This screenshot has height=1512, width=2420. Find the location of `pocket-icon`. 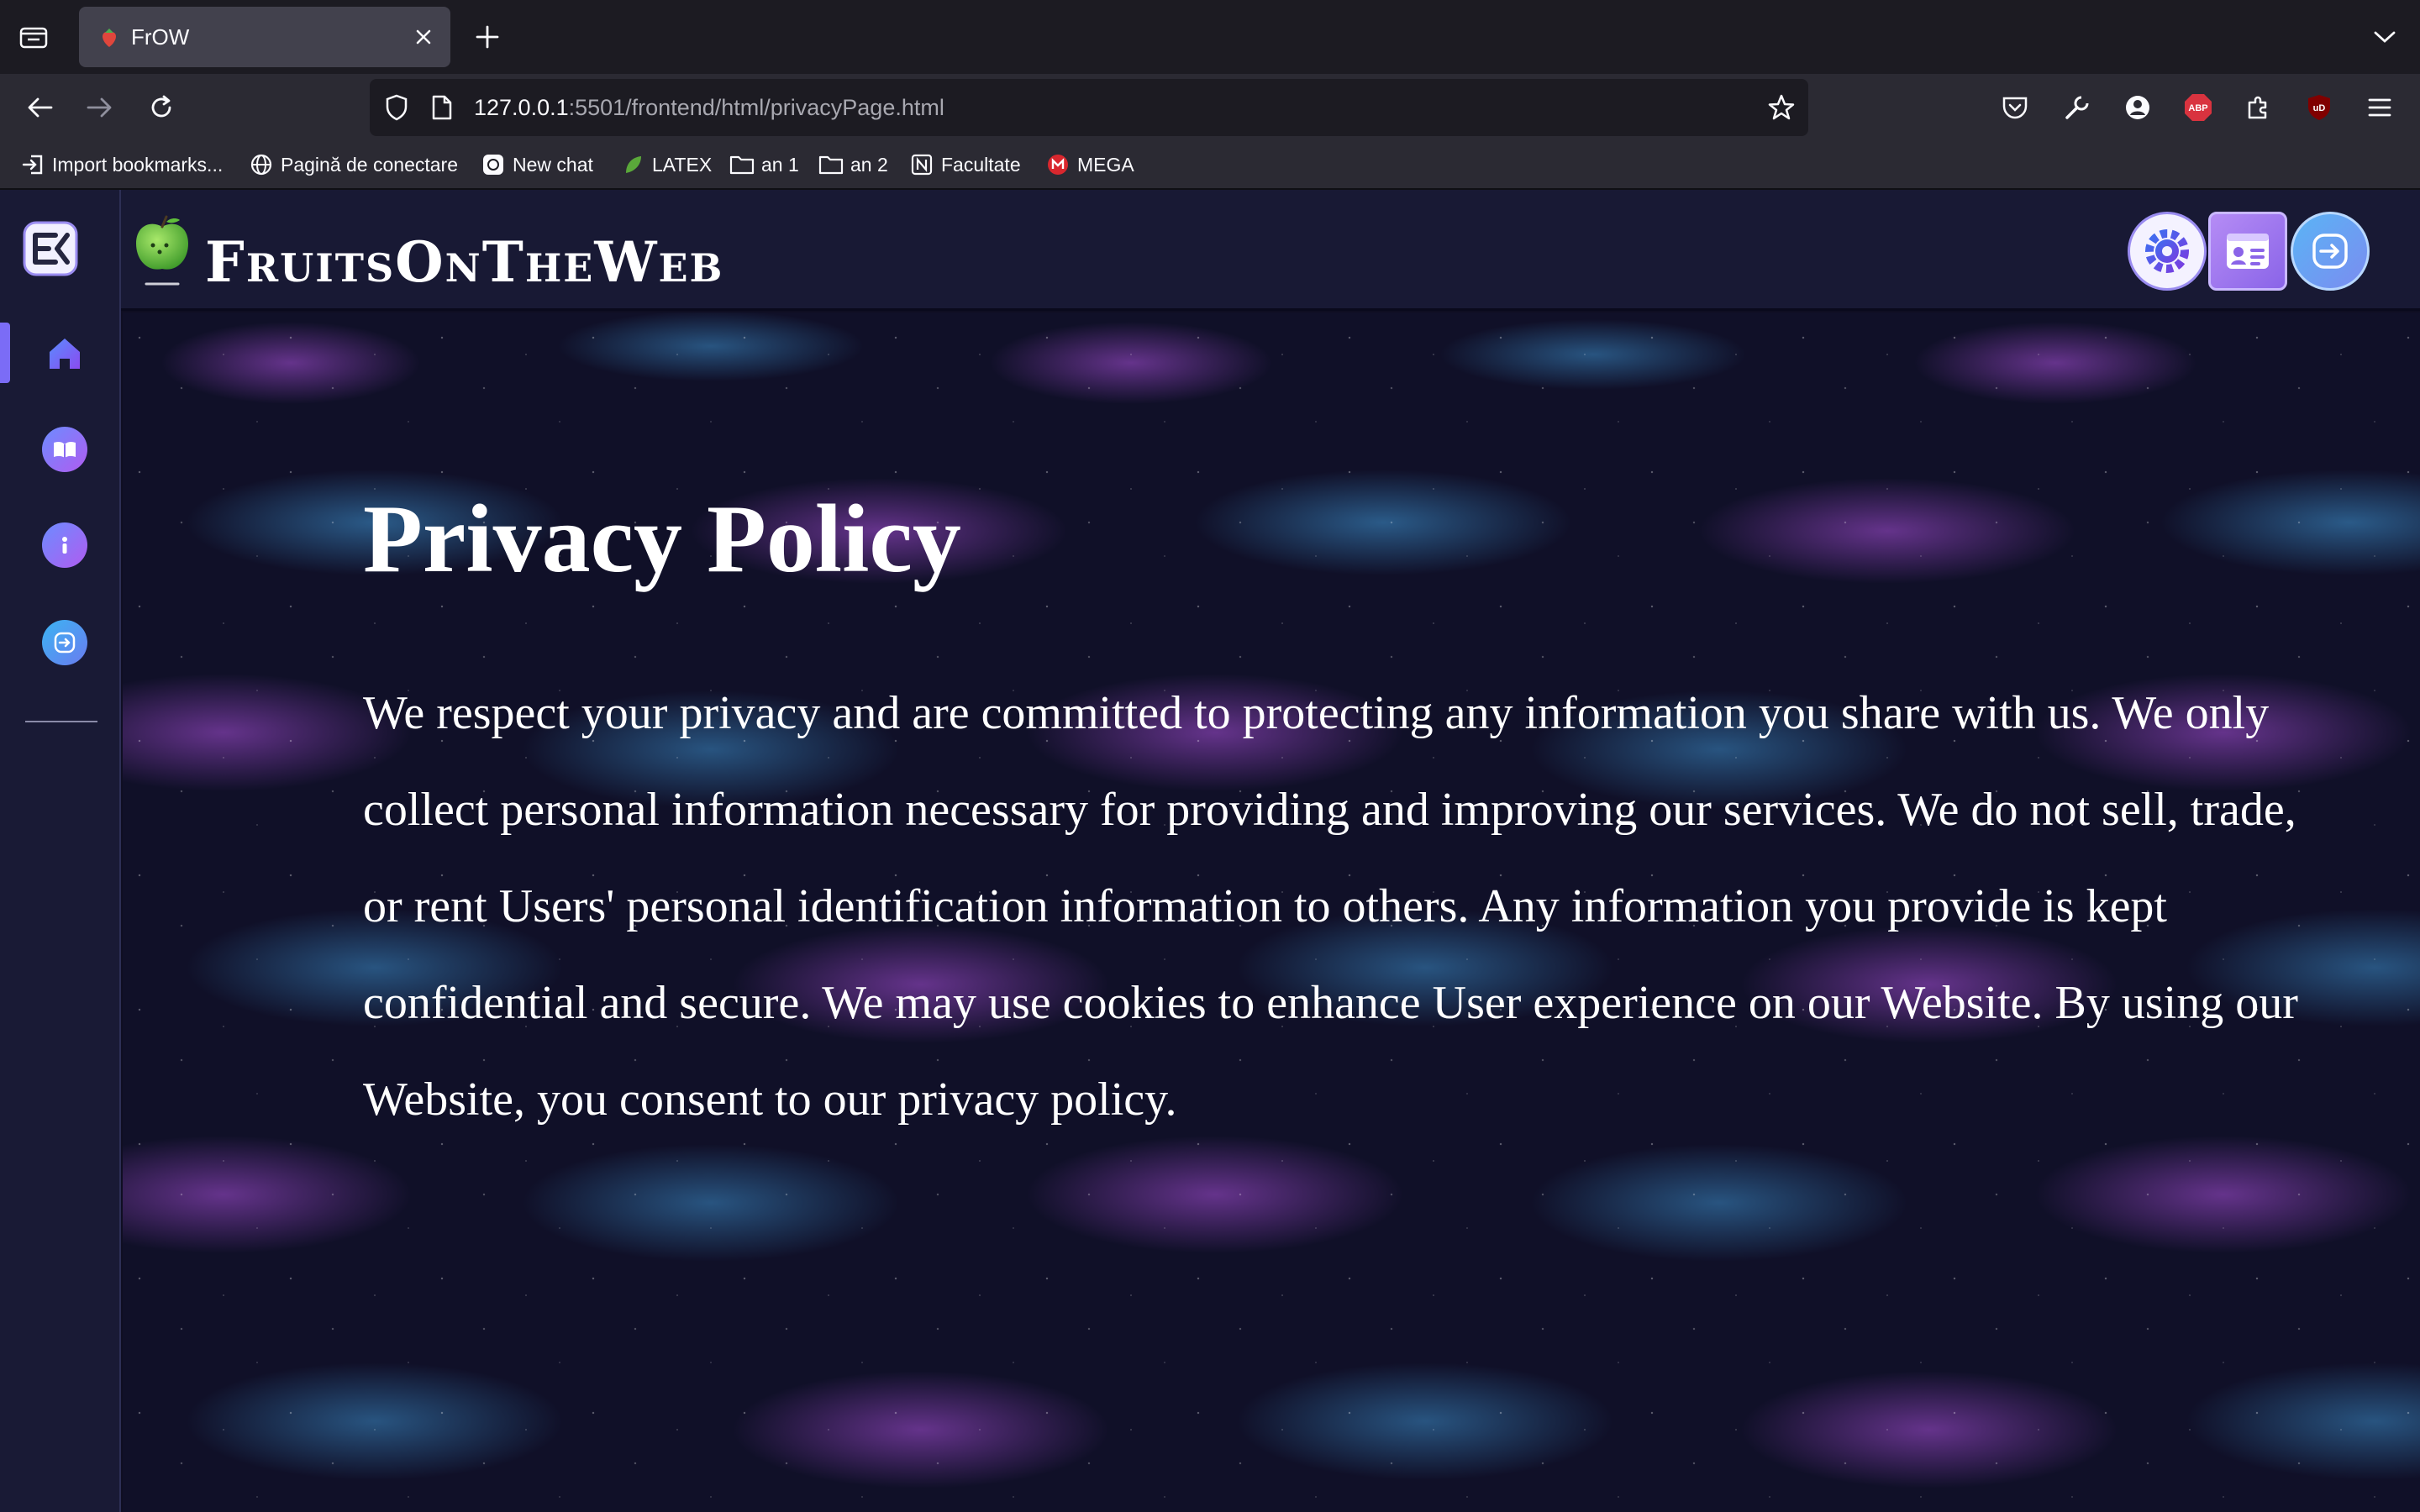

pocket-icon is located at coordinates (2015, 107).